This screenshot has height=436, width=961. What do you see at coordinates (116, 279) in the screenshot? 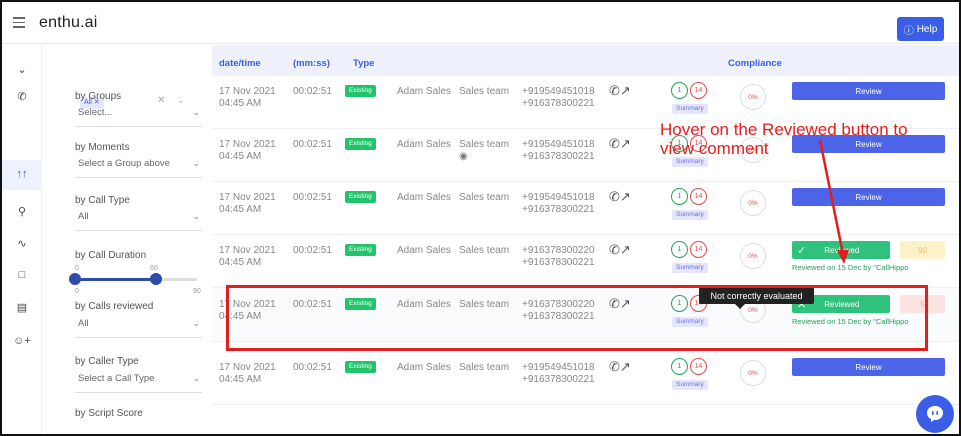
I see `duration-slider-fill` at bounding box center [116, 279].